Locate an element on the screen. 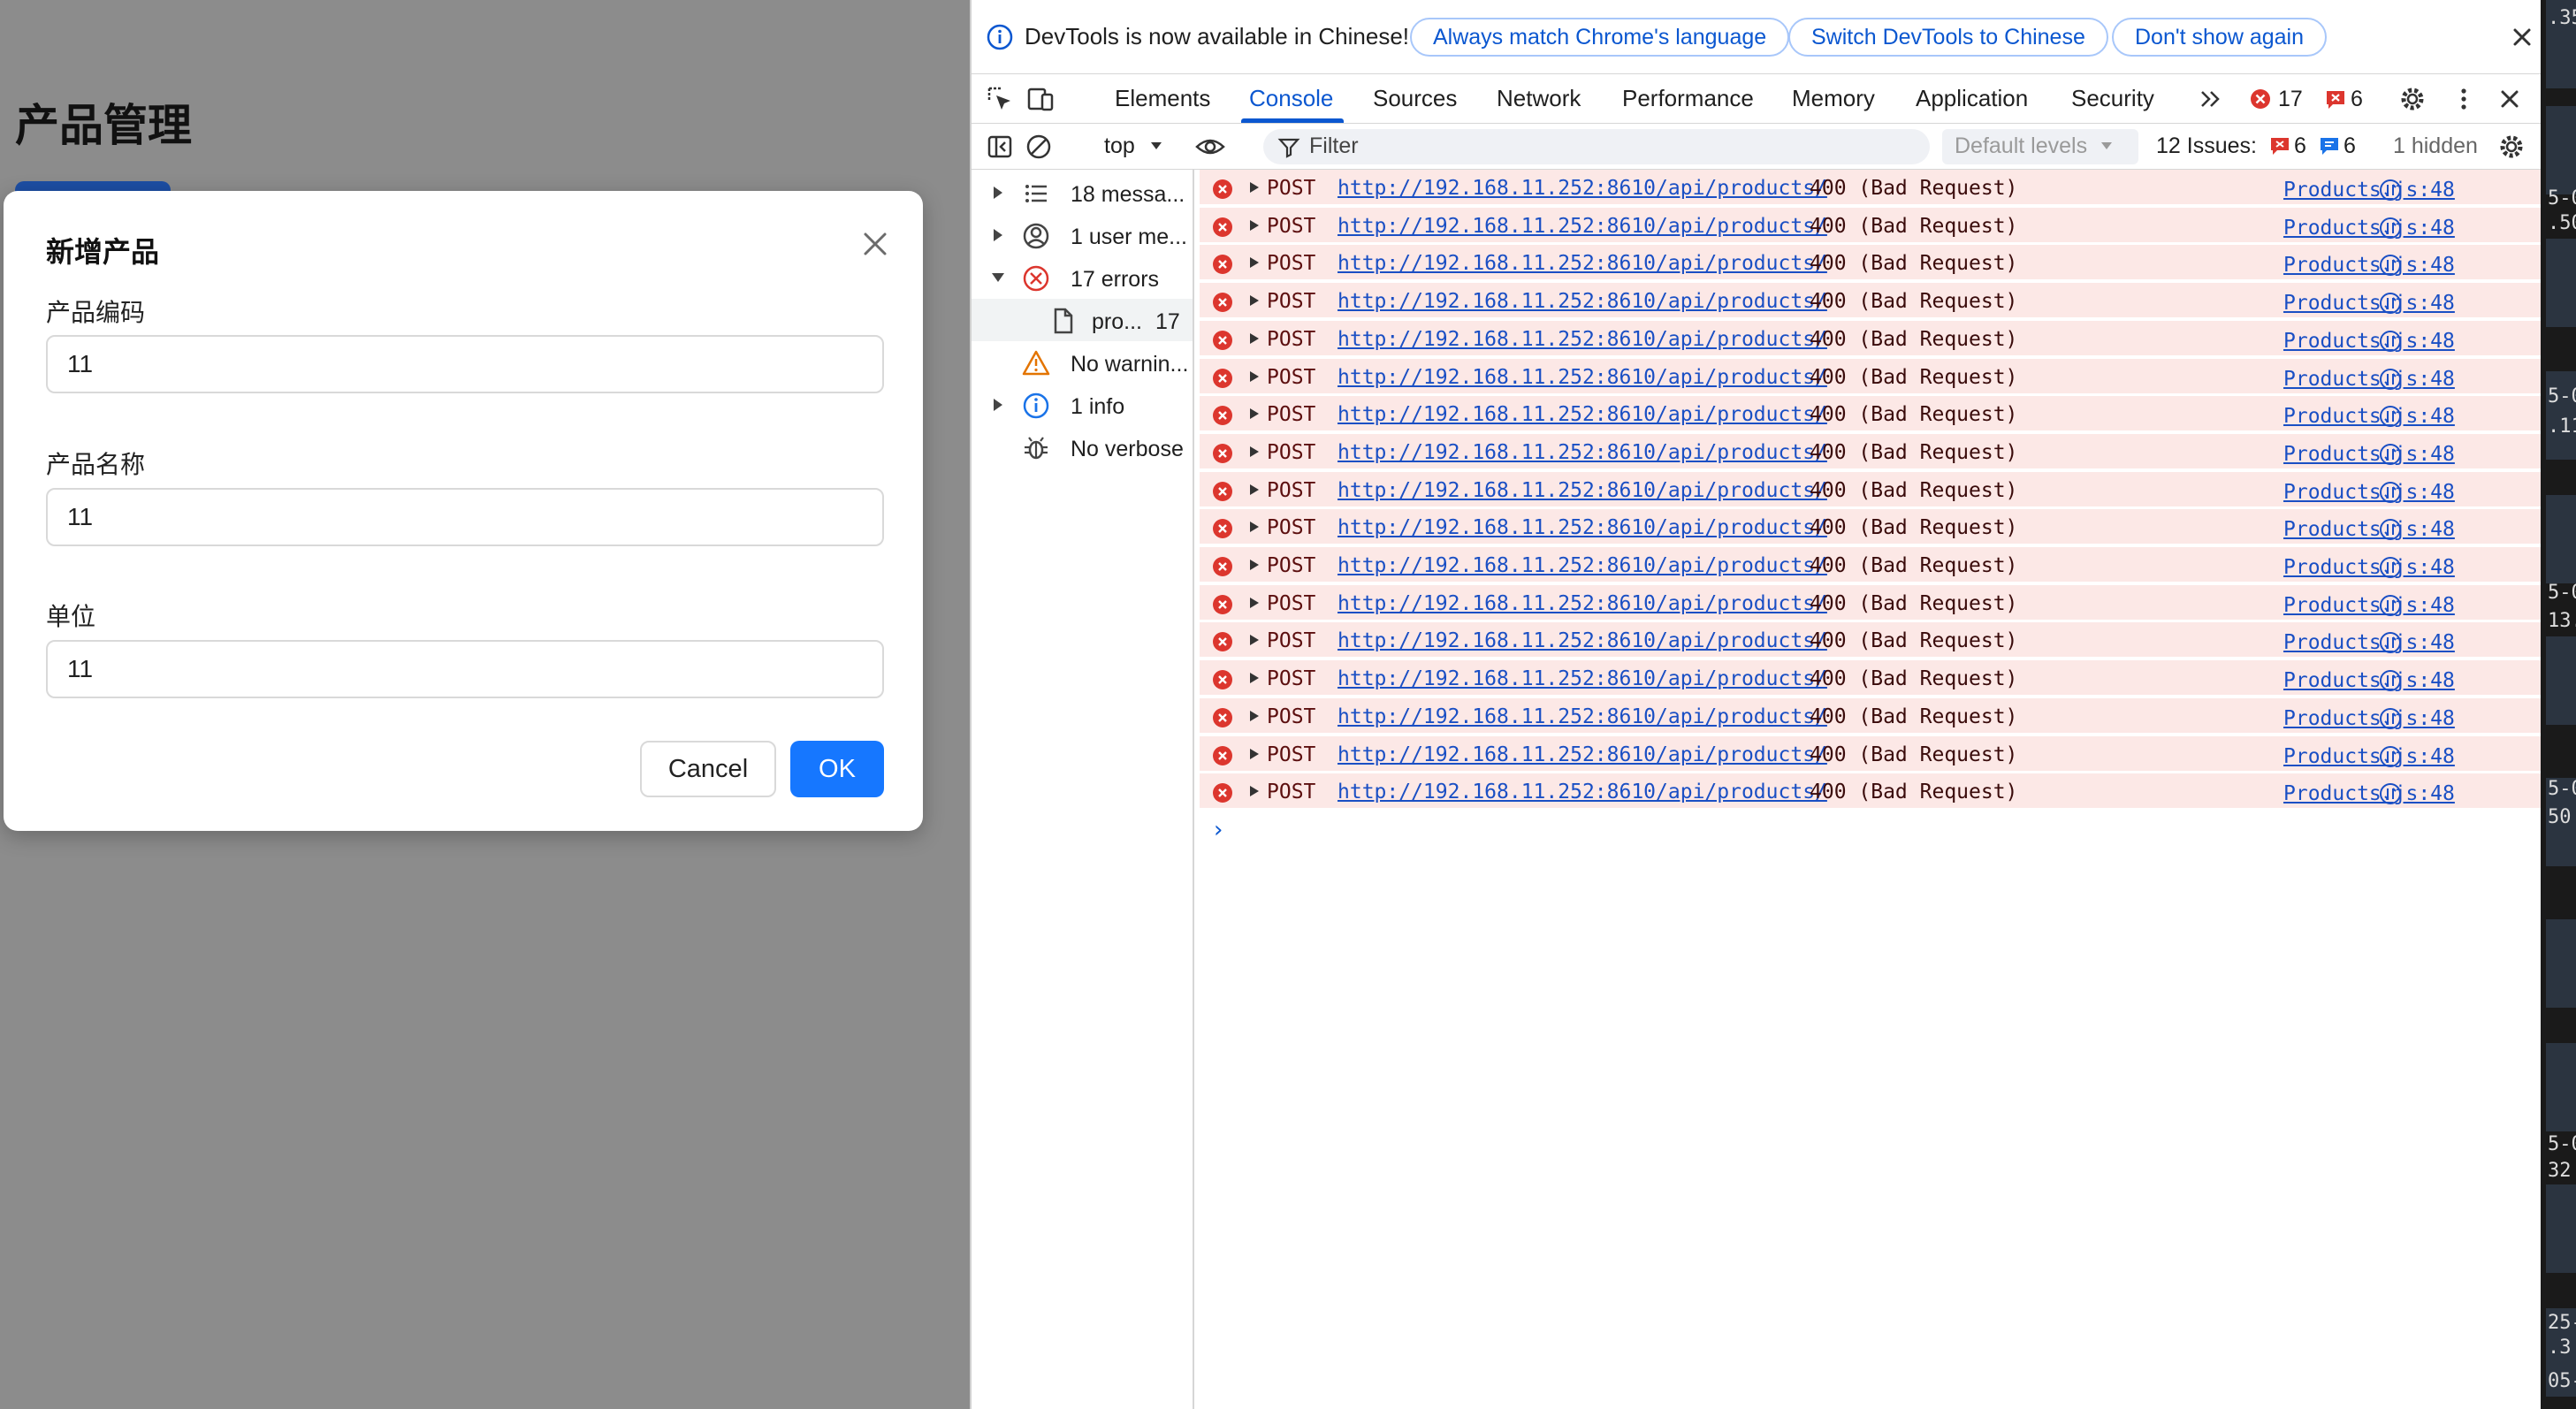 This screenshot has height=1409, width=2576. tab-elements: Elements is located at coordinates (1162, 98).